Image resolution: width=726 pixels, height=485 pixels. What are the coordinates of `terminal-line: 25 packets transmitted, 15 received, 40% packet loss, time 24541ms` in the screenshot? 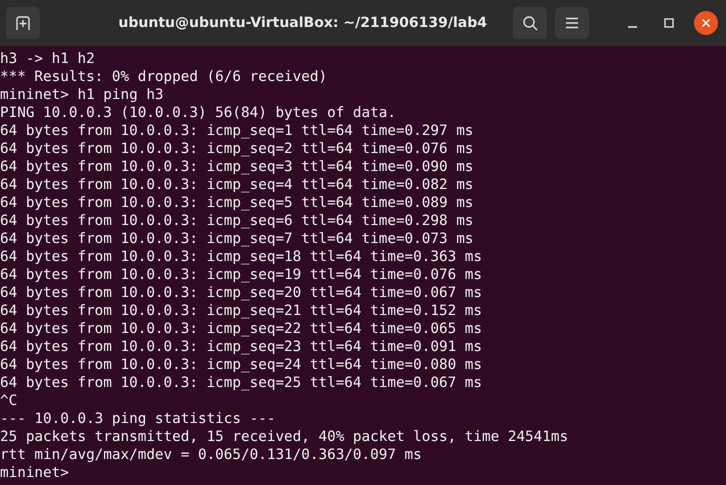 It's located at (284, 437).